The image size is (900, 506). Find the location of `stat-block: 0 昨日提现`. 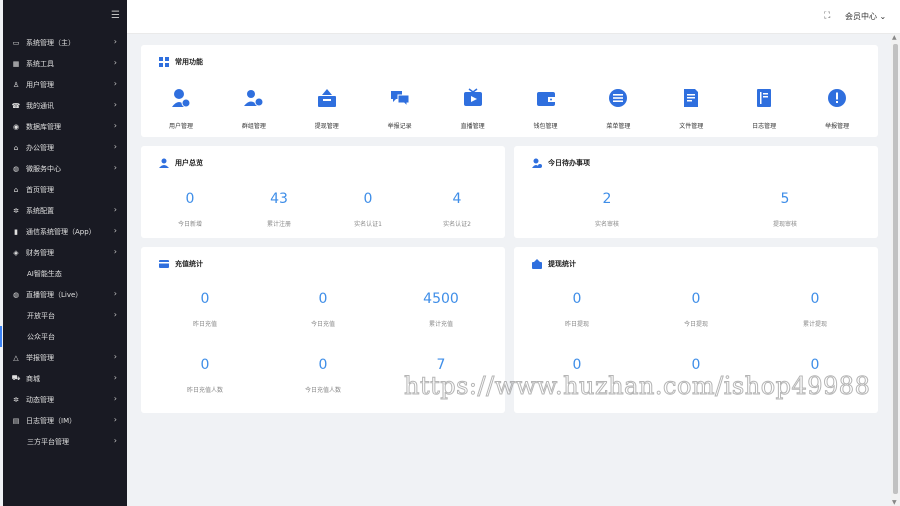

stat-block: 0 昨日提现 is located at coordinates (577, 309).